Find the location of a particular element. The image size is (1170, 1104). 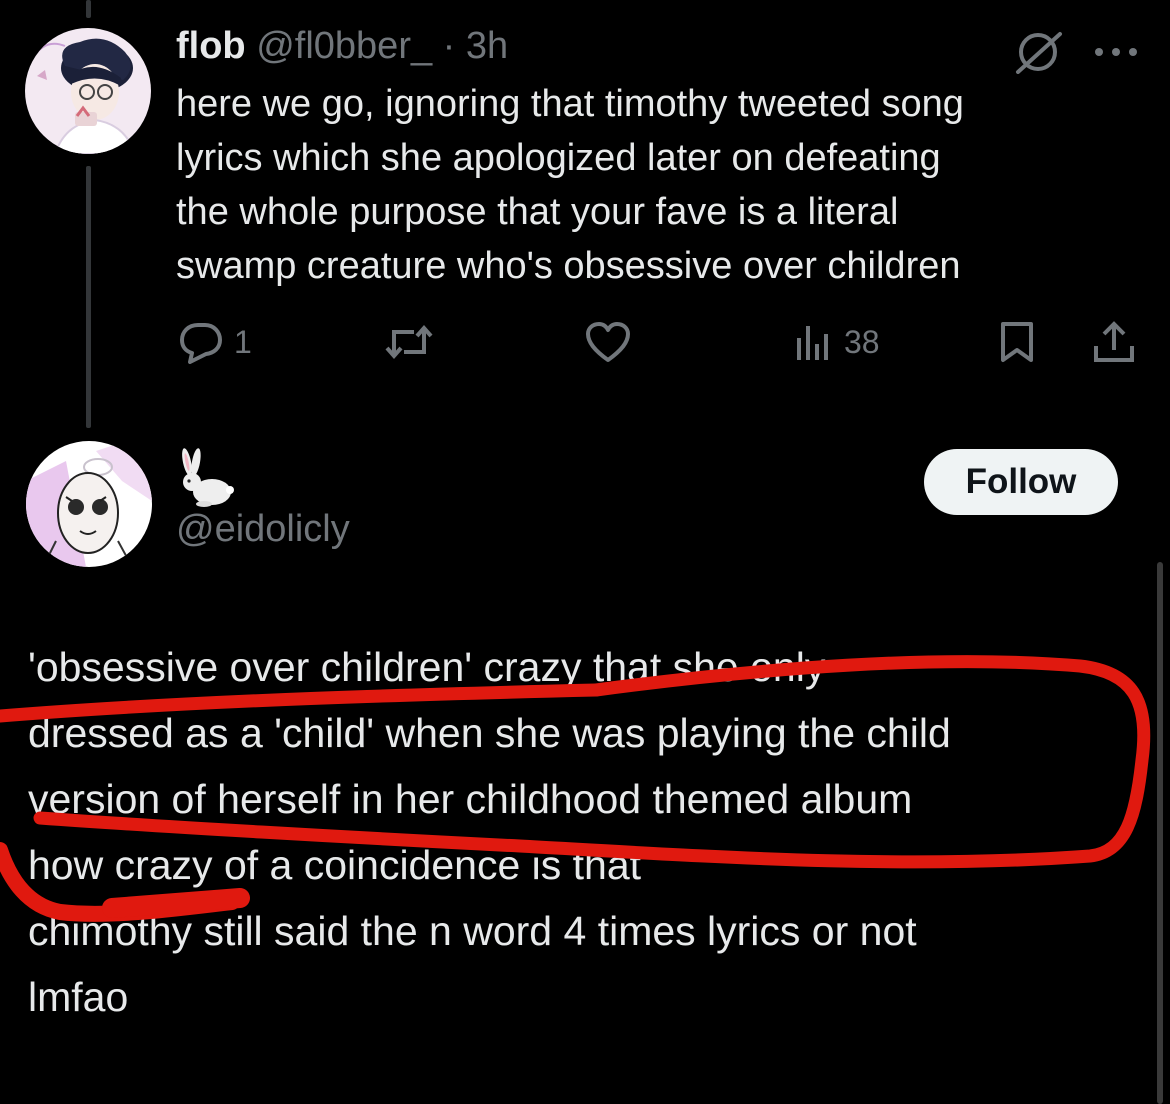

rabbit-icon is located at coordinates (208, 477).